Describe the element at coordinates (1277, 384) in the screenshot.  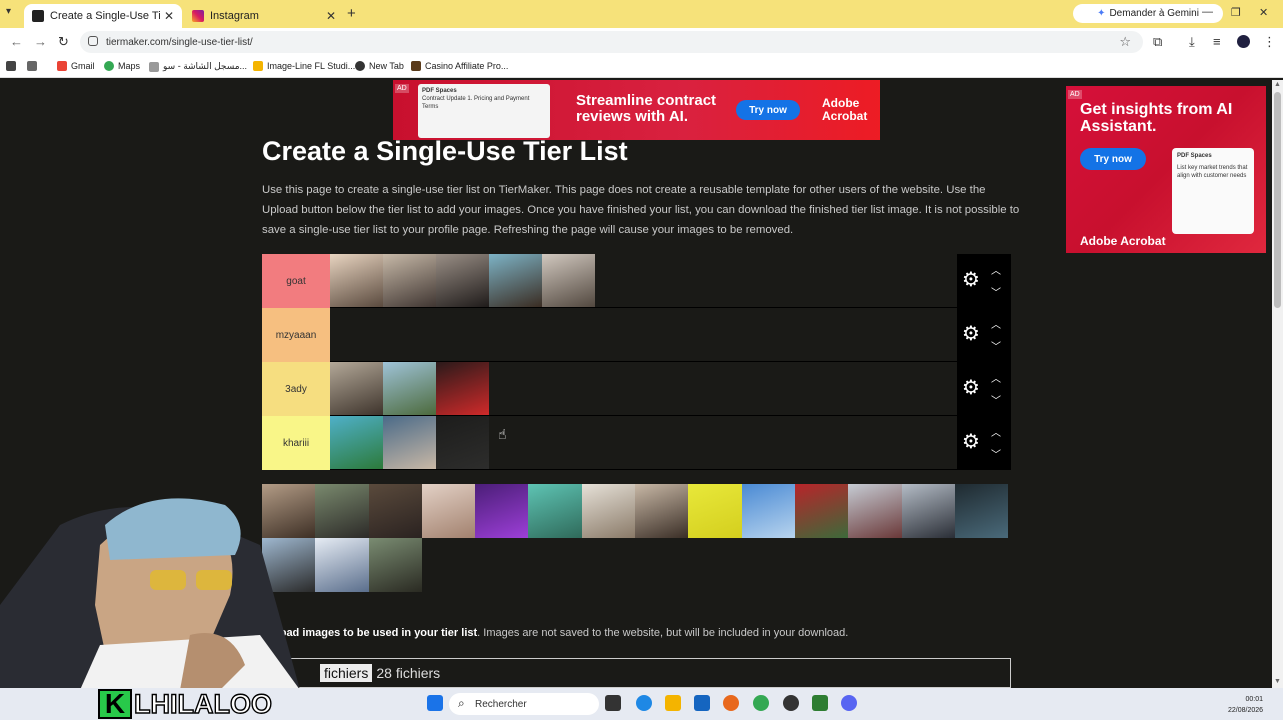
I see `page-scrollbar: ▲ ▼` at that location.